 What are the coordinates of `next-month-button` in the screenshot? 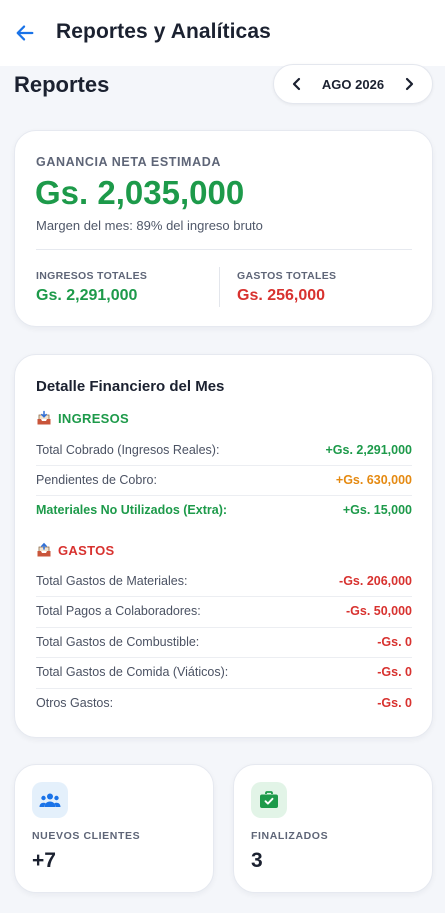 It's located at (409, 84).